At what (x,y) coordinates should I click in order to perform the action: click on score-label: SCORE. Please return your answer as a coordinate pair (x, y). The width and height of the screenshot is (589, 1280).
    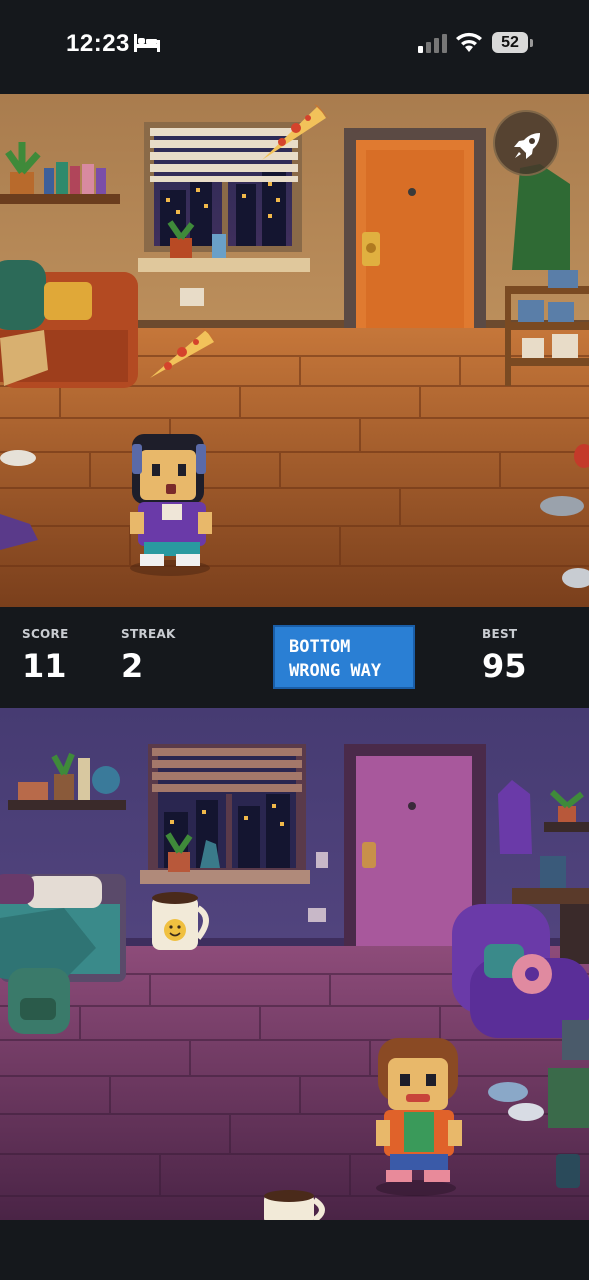
    Looking at the image, I should click on (45, 634).